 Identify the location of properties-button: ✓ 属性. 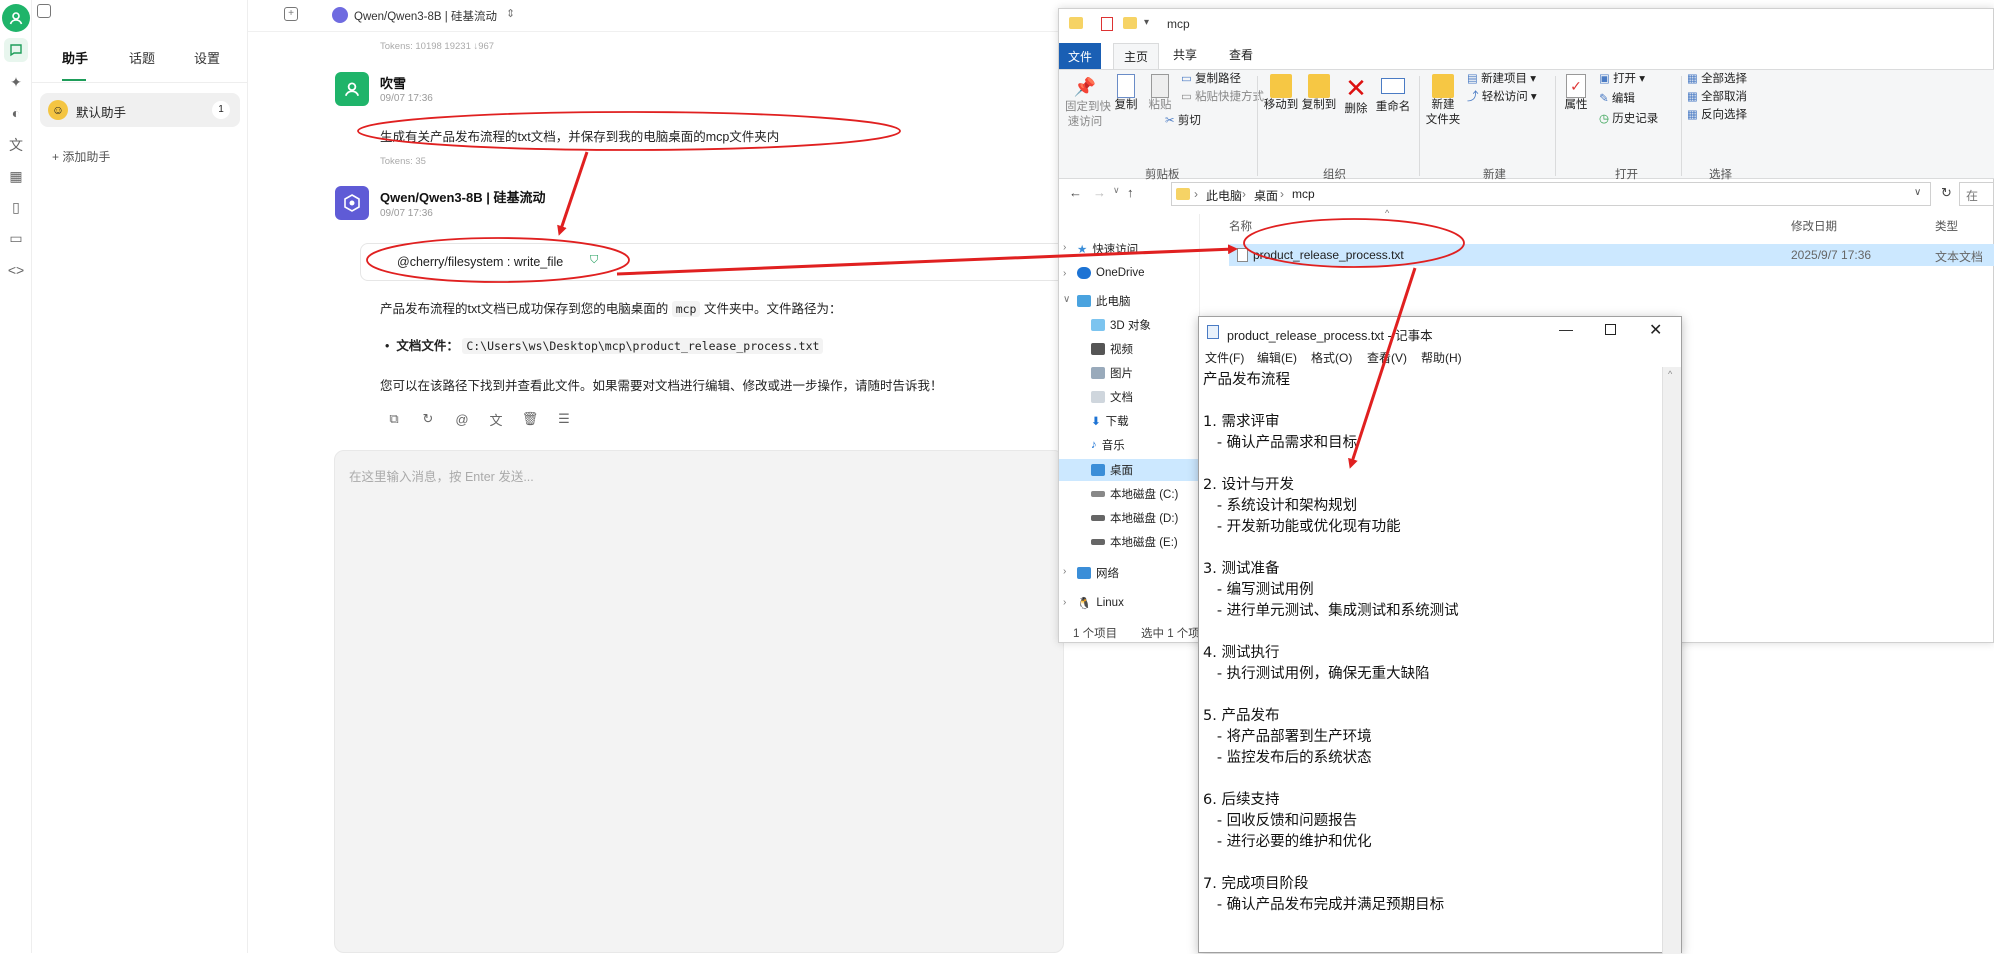
(1576, 93).